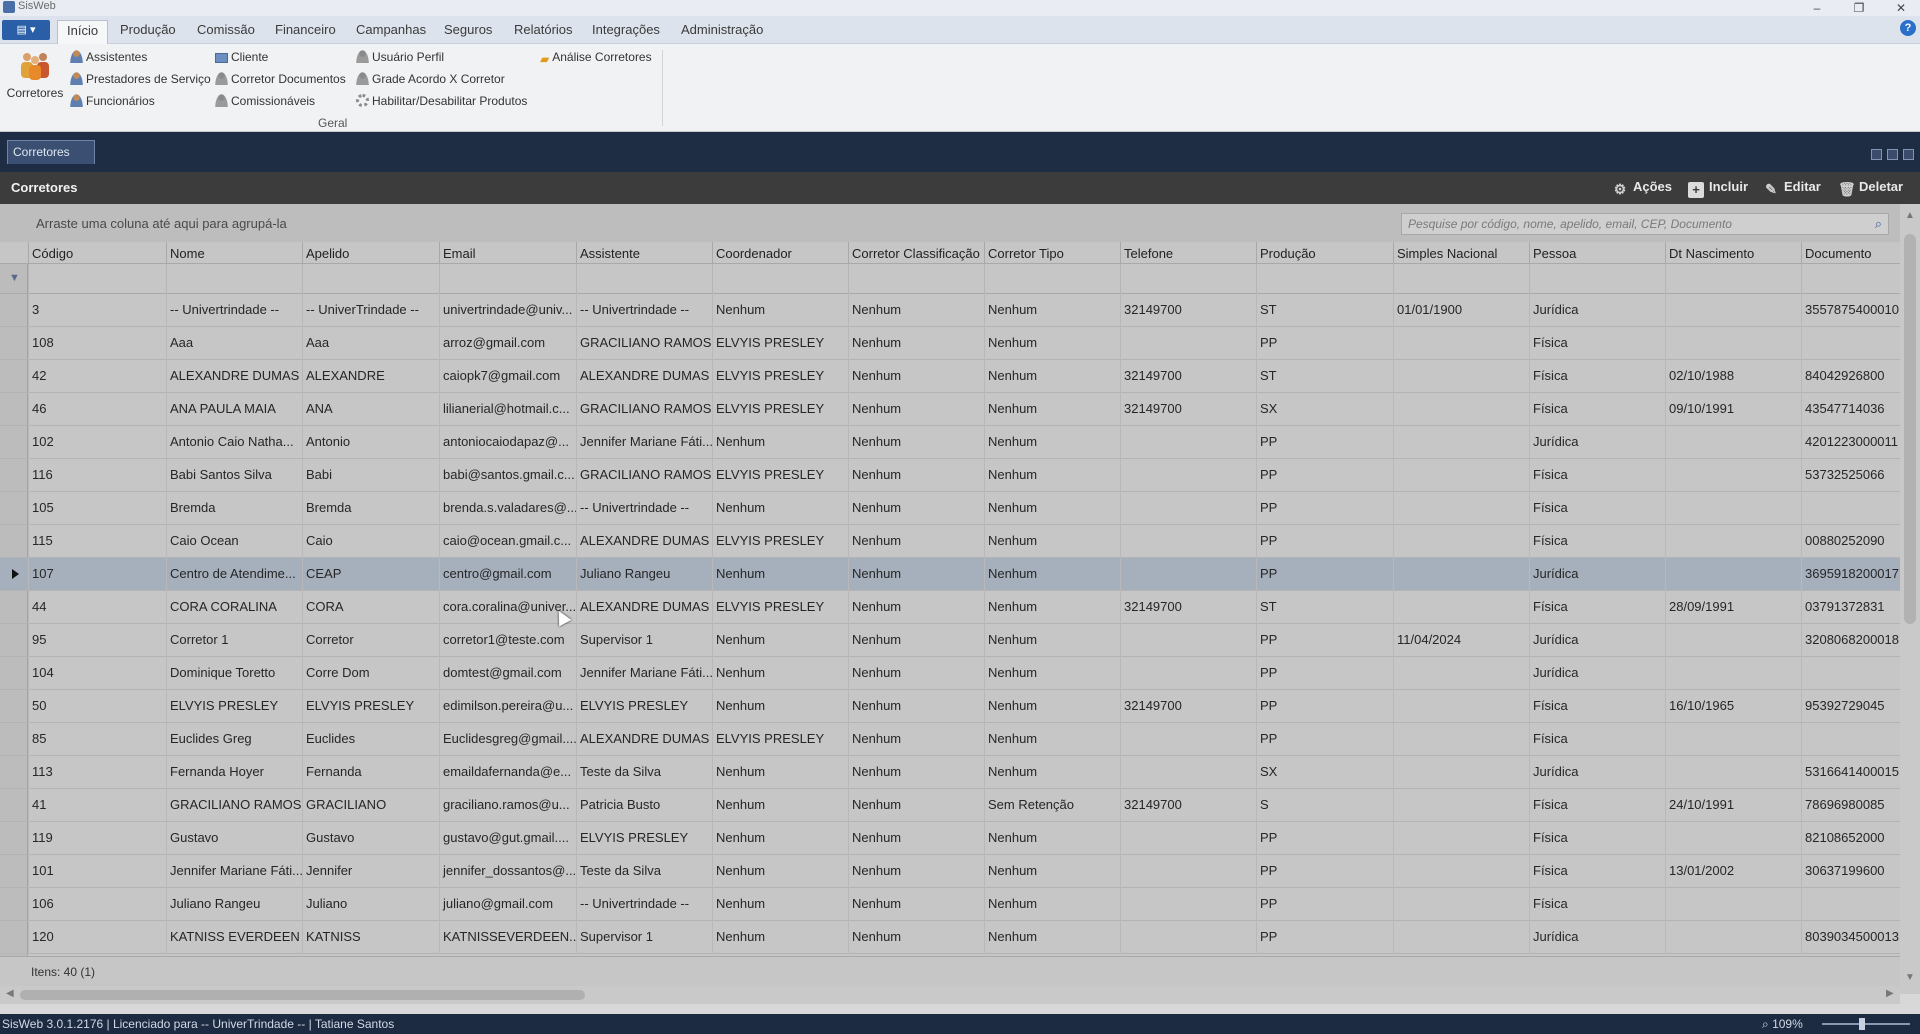  Describe the element at coordinates (1892, 154) in the screenshot. I see `scroll-right-icon` at that location.